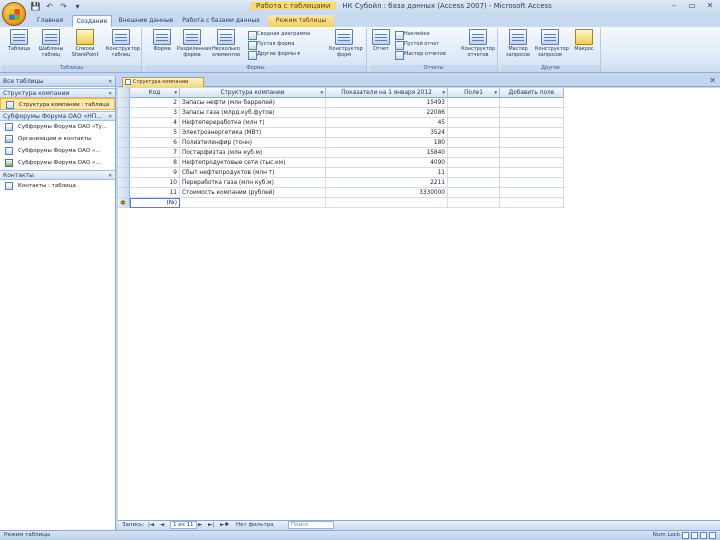 The height and width of the screenshot is (540, 720). I want to click on tab-datasheet: Режим таблицы, so click(301, 21).